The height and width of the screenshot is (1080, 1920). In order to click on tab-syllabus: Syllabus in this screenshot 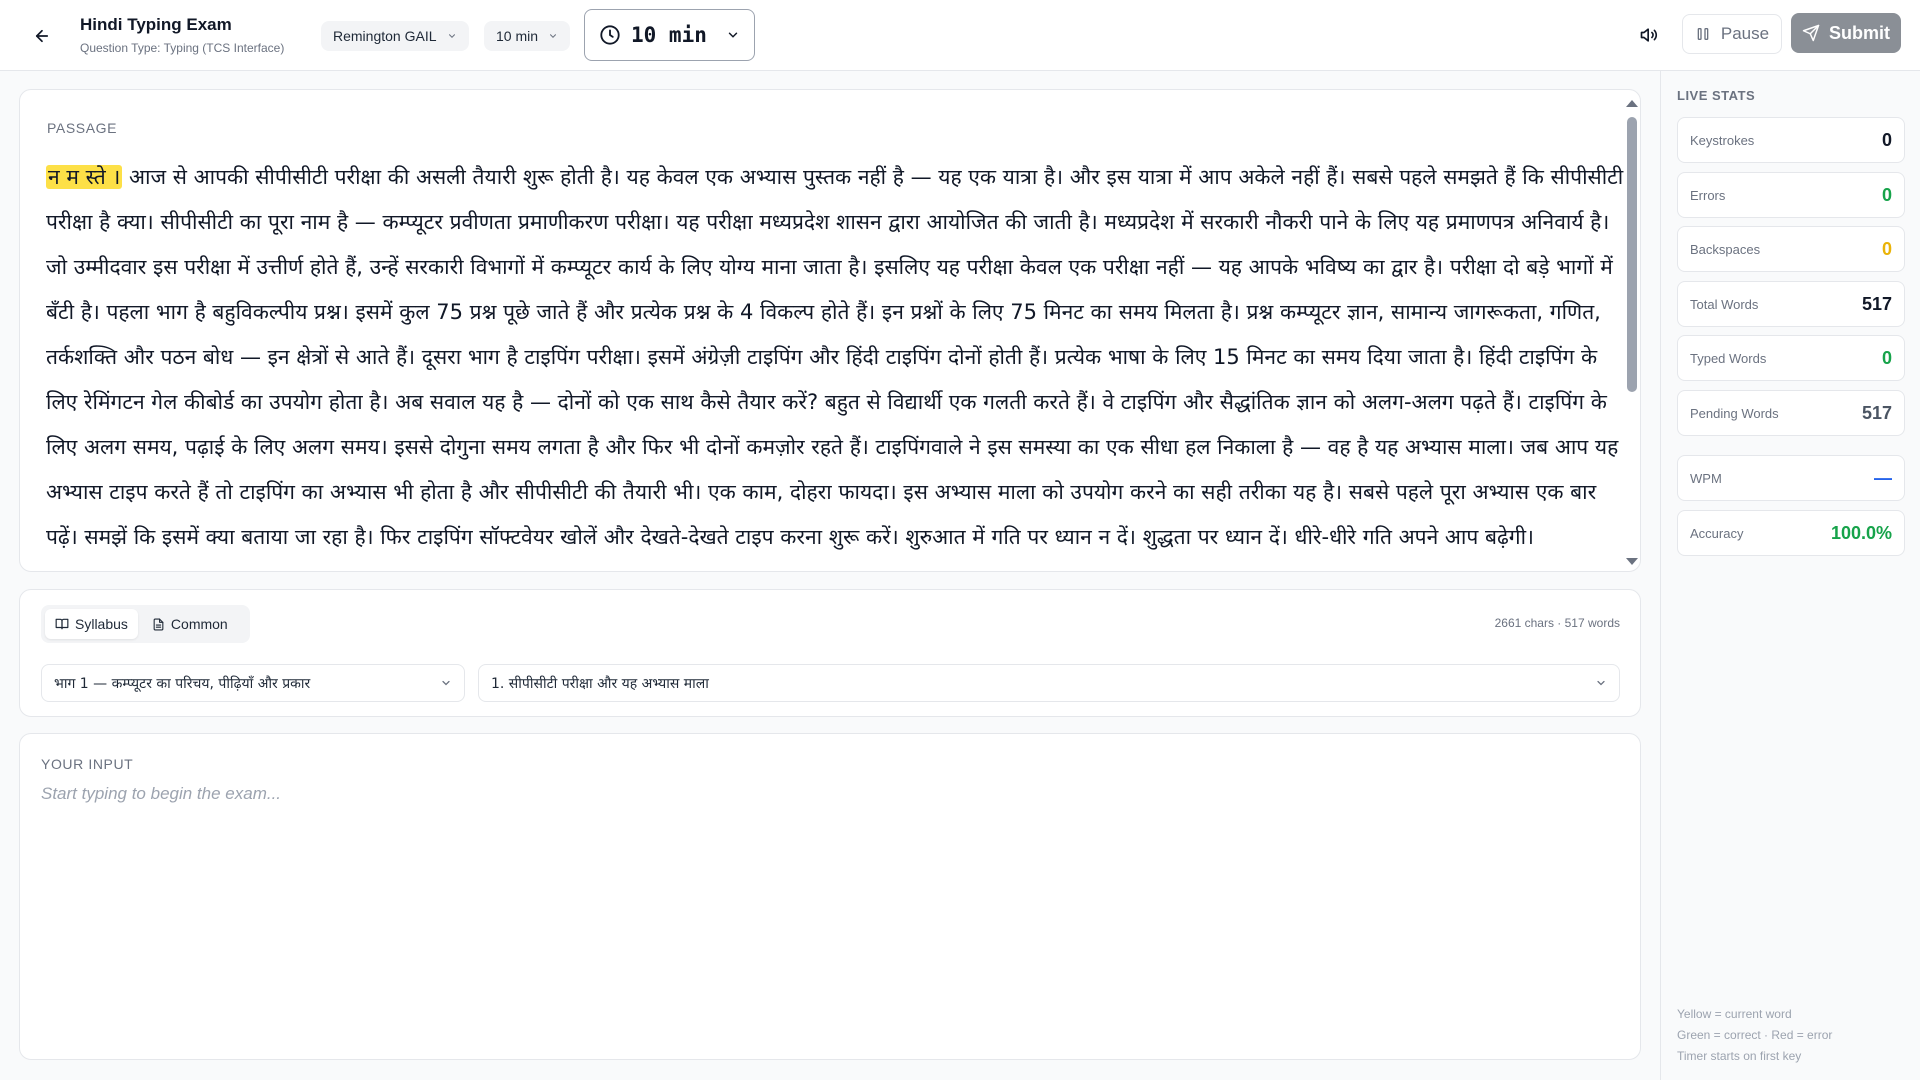, I will do `click(91, 624)`.